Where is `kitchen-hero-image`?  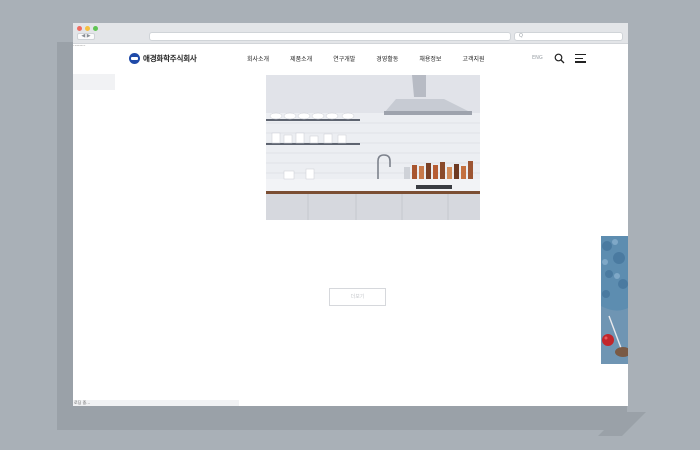 kitchen-hero-image is located at coordinates (373, 147).